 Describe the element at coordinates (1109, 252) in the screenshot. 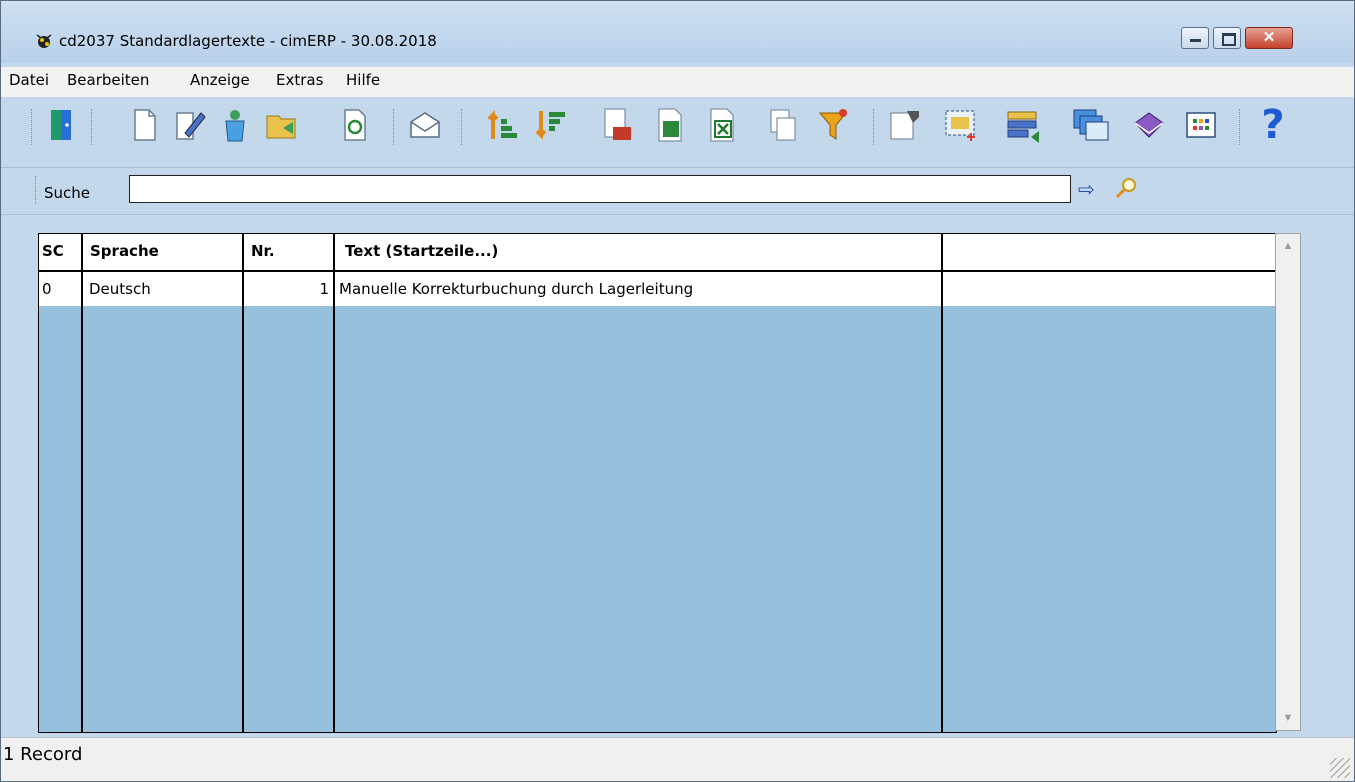

I see `column-header-extra` at that location.